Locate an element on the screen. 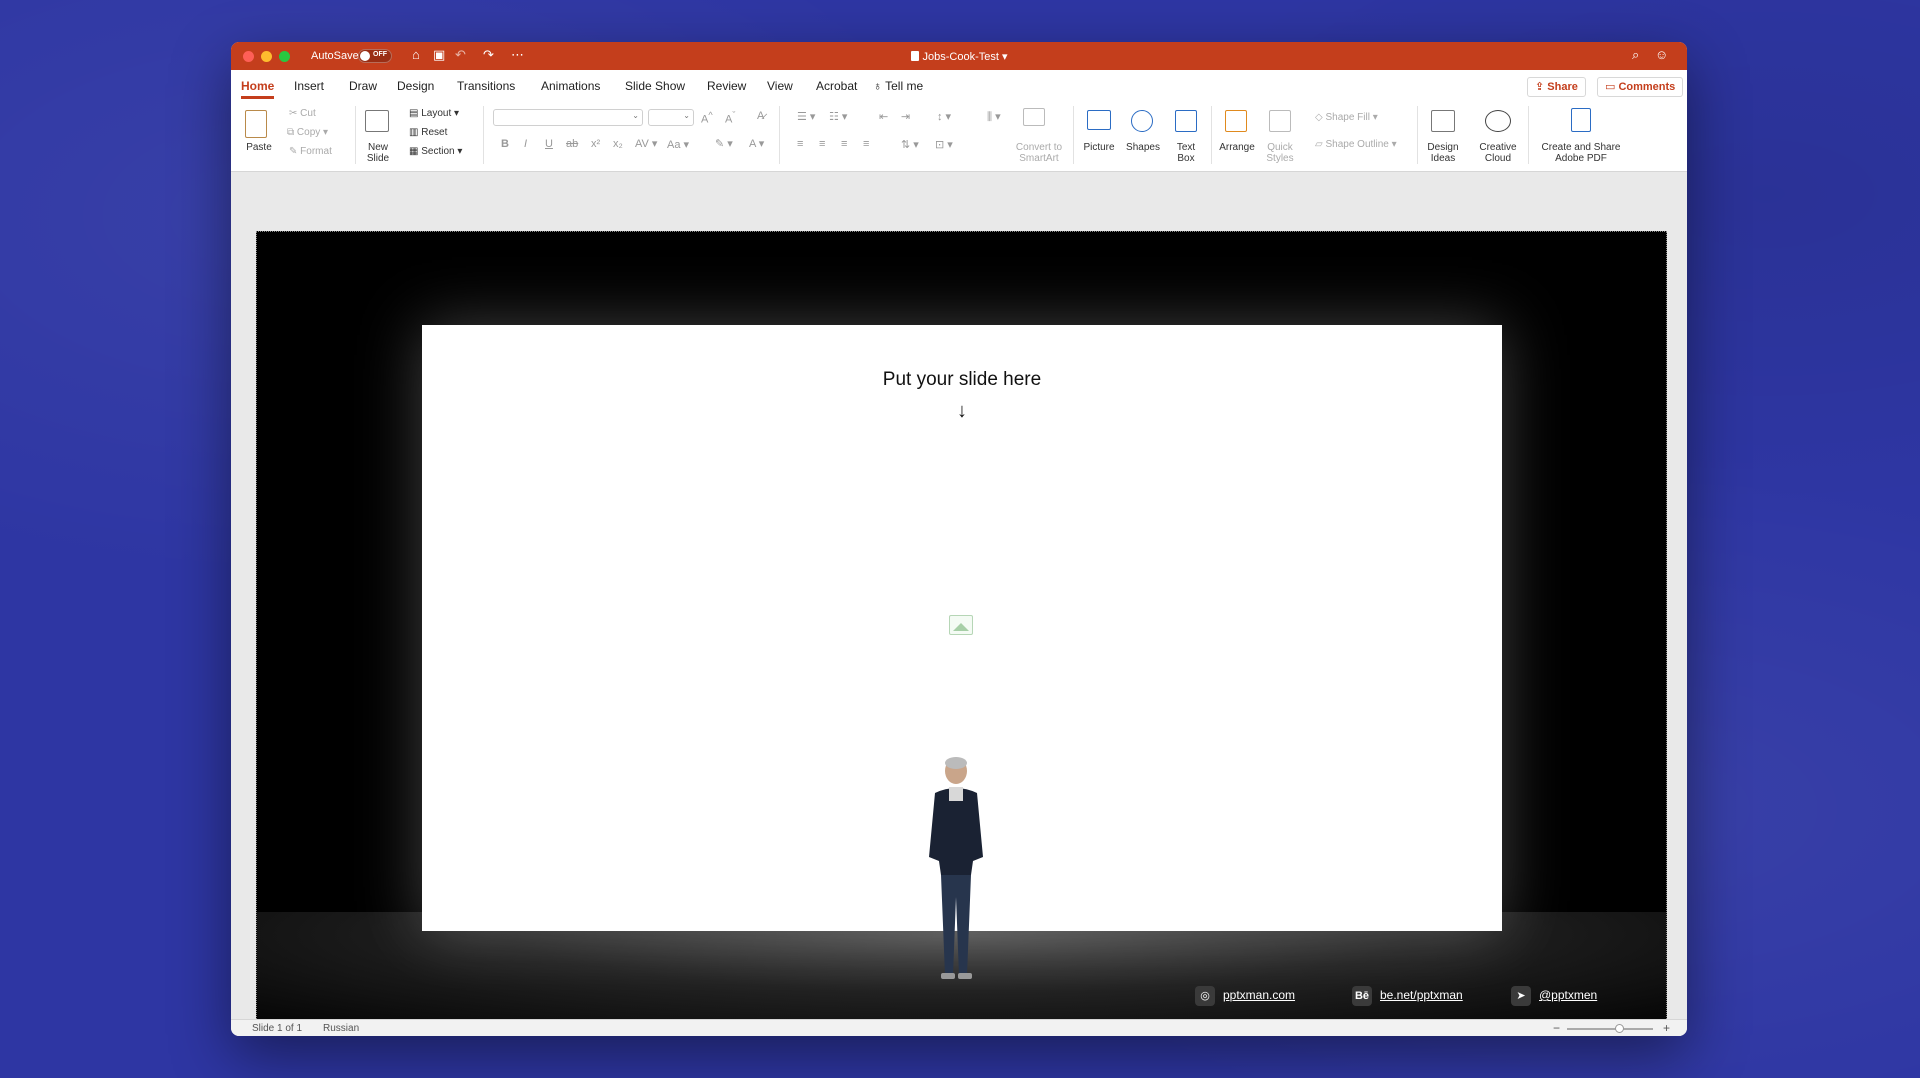 Image resolution: width=1920 pixels, height=1078 pixels. layout-button: ▤ Layout ▾ is located at coordinates (434, 113).